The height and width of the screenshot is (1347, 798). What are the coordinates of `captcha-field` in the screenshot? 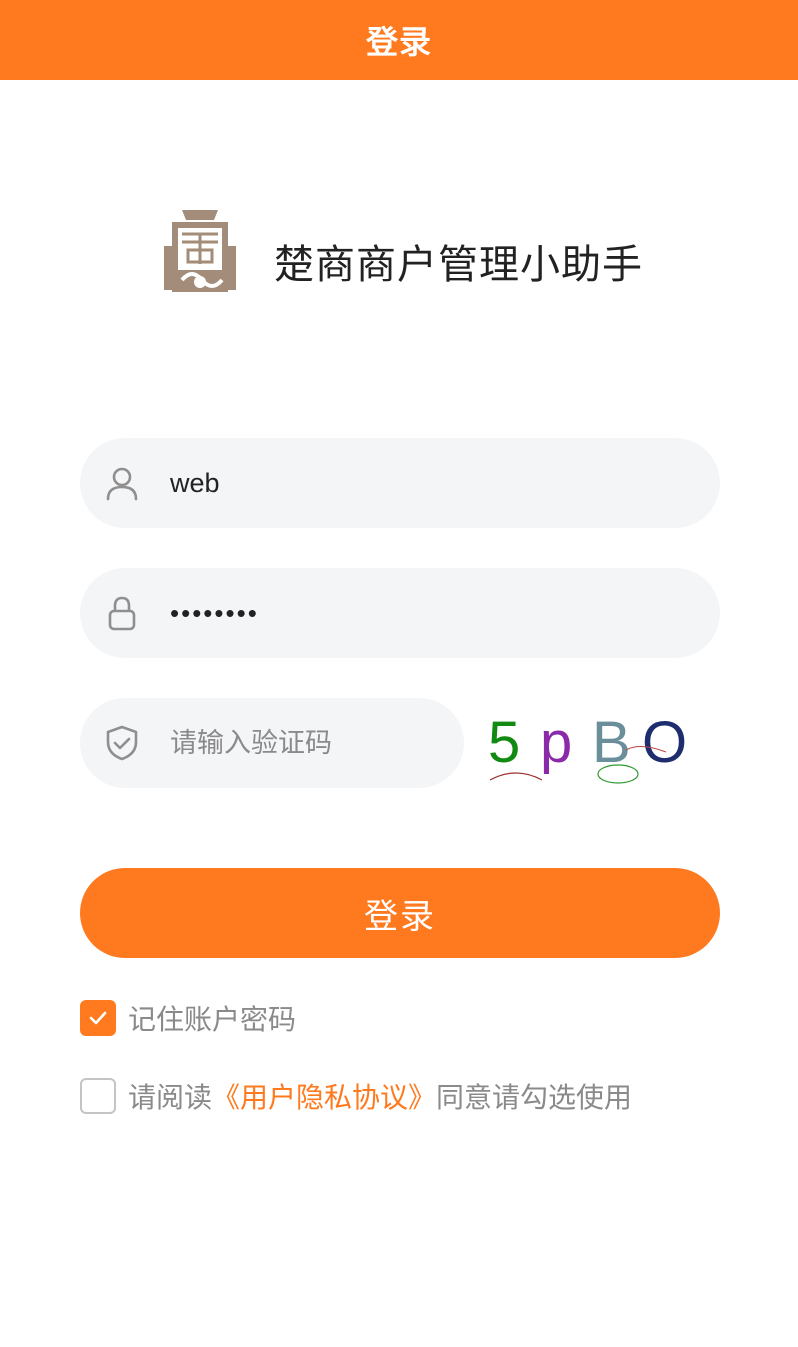 It's located at (272, 743).